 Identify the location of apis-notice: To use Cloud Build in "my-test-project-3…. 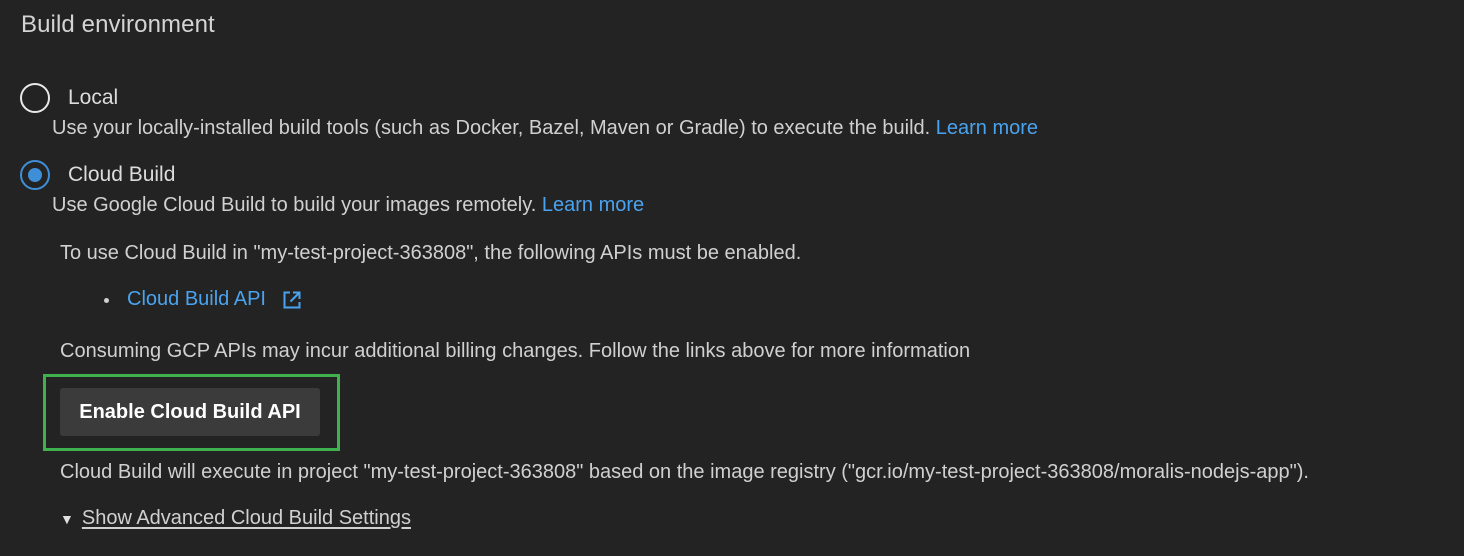
(431, 253).